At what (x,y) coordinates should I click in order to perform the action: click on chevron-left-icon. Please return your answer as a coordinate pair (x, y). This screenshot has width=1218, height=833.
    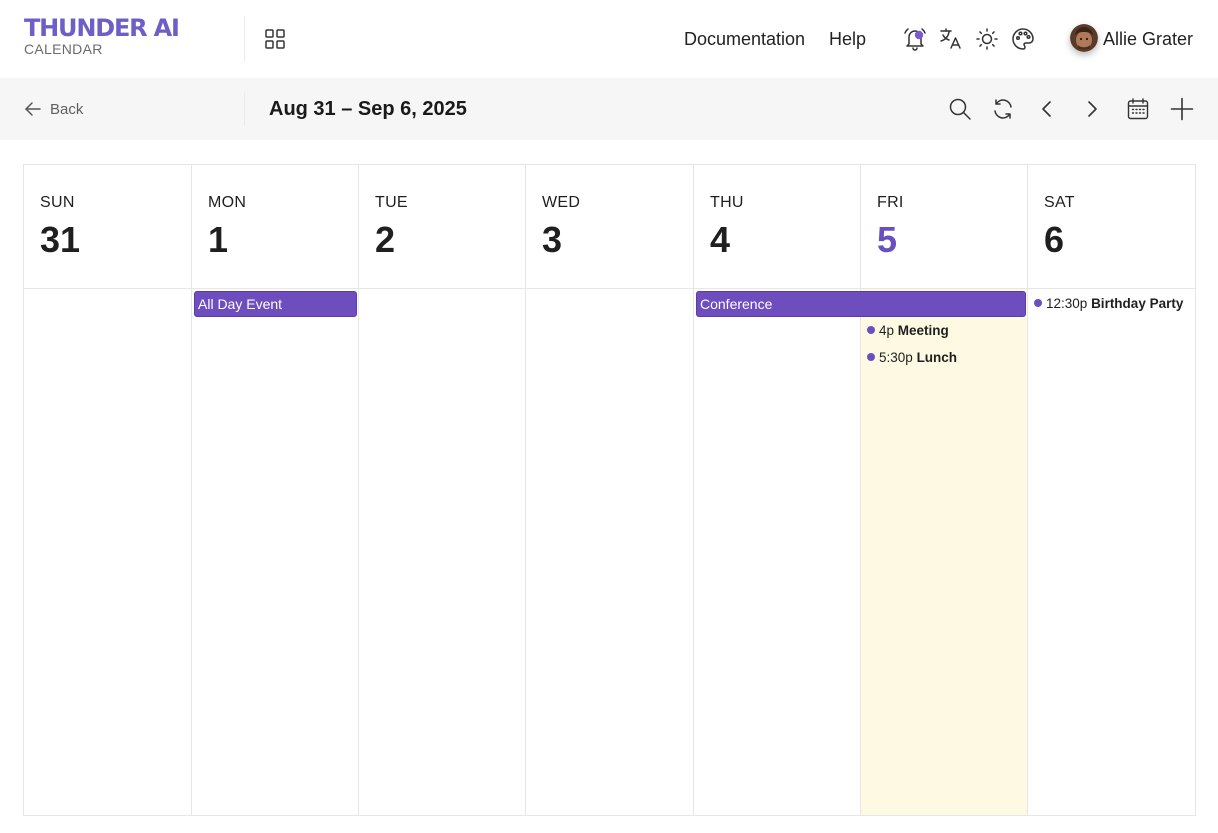
    Looking at the image, I should click on (1047, 109).